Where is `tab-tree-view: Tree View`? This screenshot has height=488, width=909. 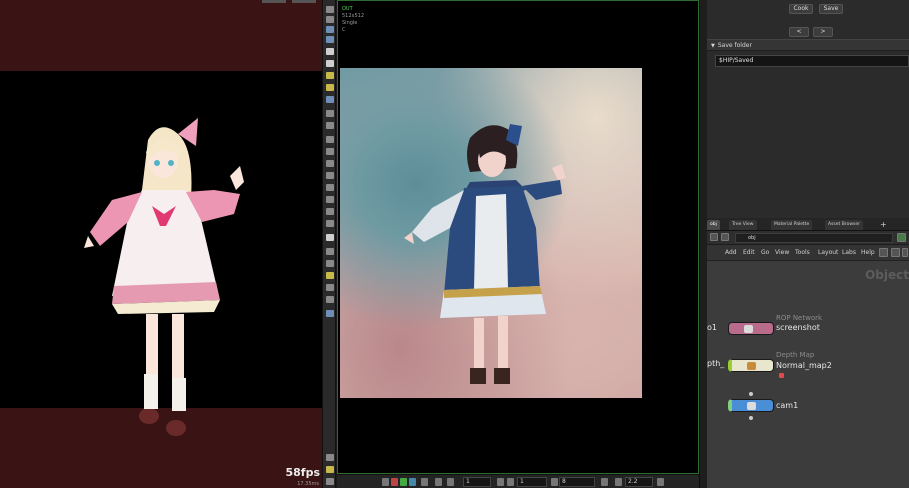
tab-tree-view: Tree View is located at coordinates (743, 225).